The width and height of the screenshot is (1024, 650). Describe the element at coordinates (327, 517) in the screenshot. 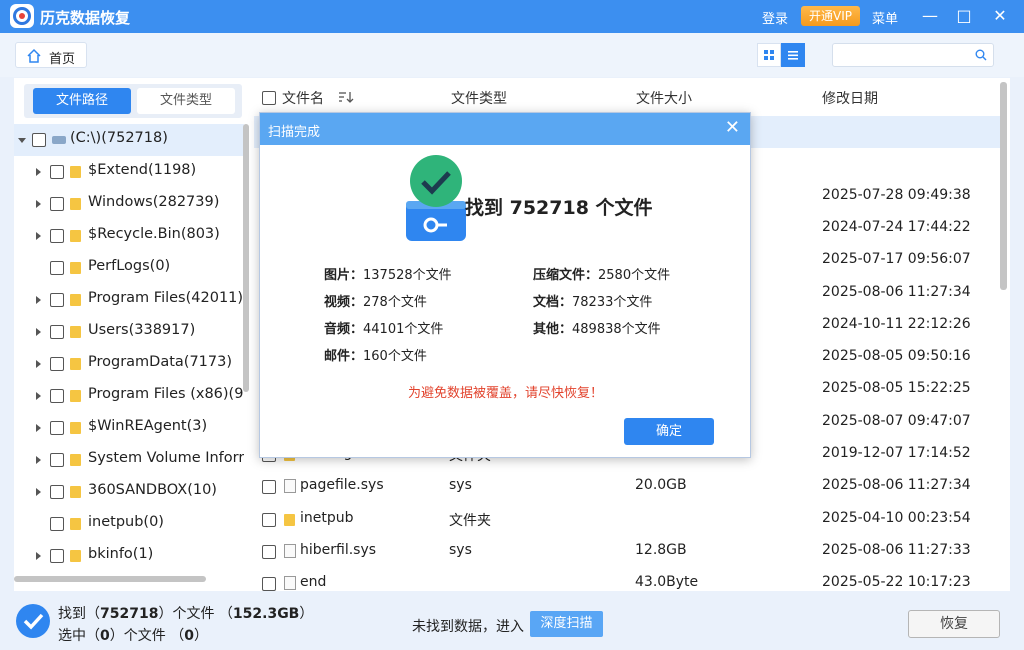

I see `cell-name: inetpub` at that location.